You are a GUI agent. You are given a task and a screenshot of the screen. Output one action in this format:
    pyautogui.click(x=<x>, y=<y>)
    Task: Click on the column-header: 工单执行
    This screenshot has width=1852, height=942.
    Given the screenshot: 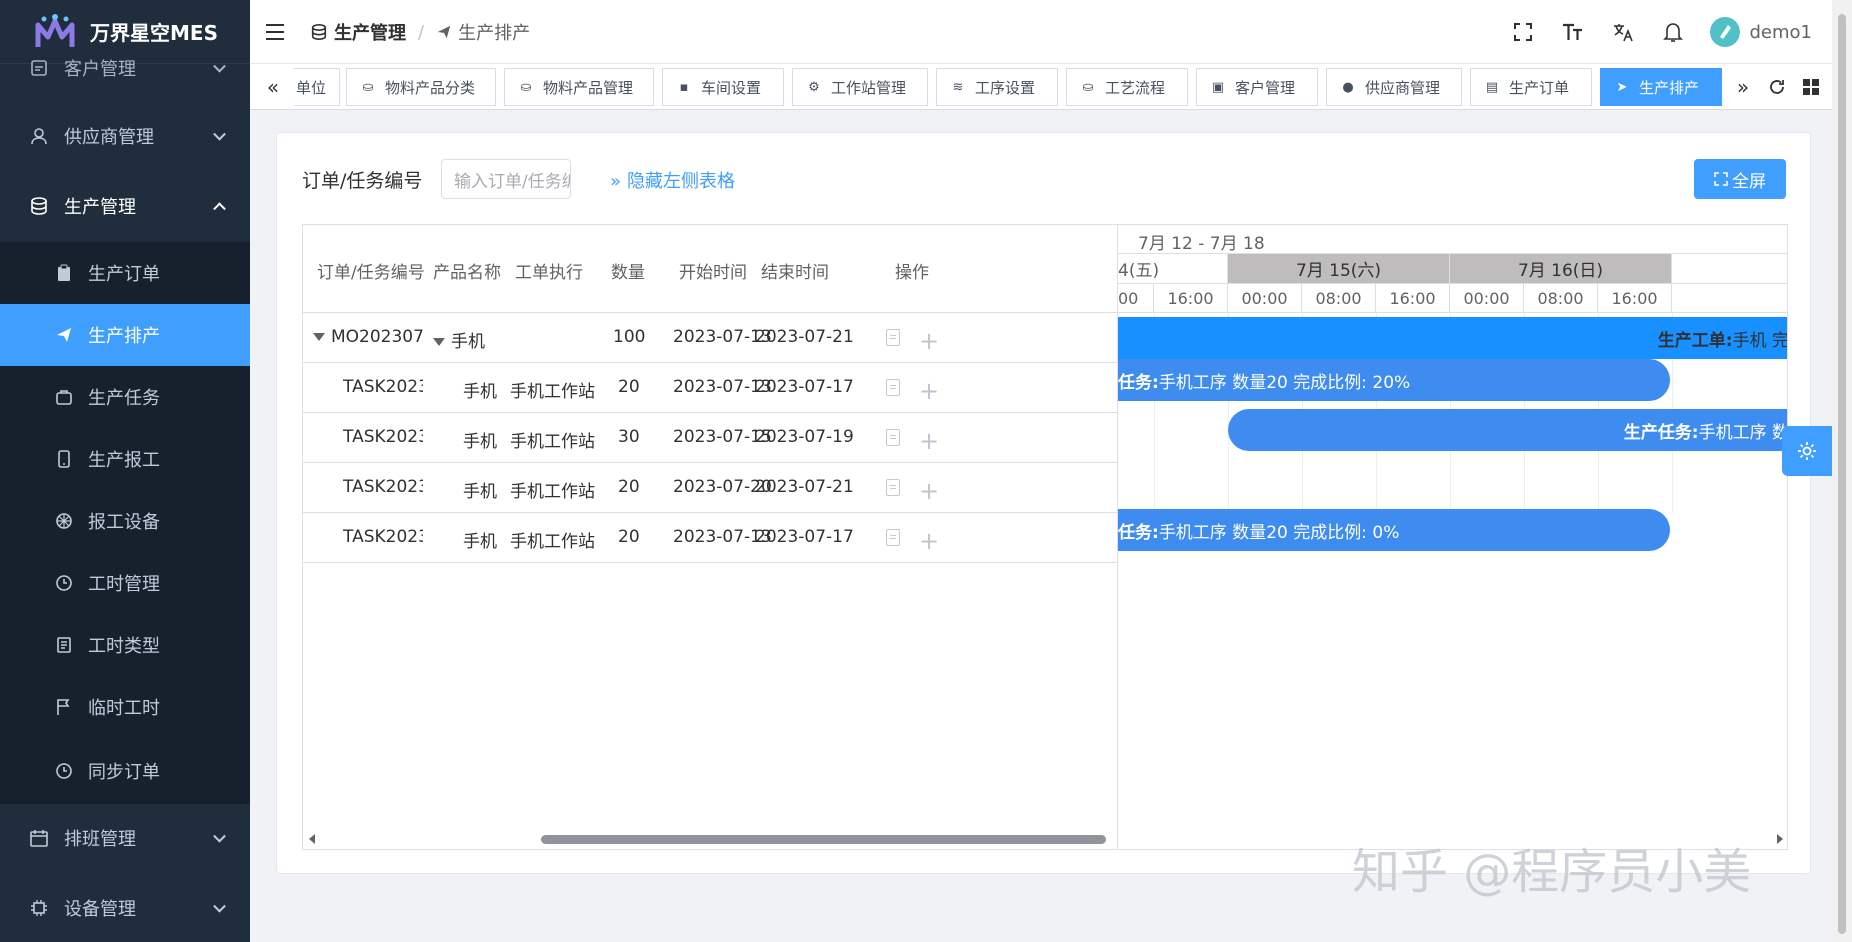 What is the action you would take?
    pyautogui.click(x=549, y=270)
    